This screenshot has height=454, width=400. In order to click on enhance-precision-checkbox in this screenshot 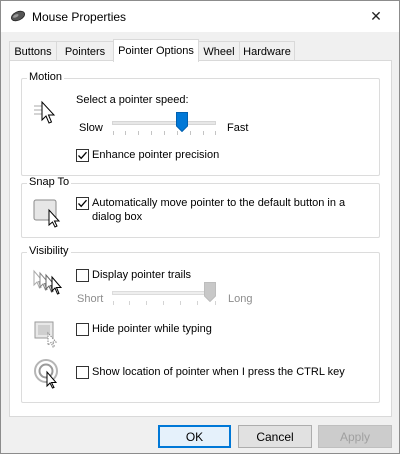, I will do `click(82, 155)`.